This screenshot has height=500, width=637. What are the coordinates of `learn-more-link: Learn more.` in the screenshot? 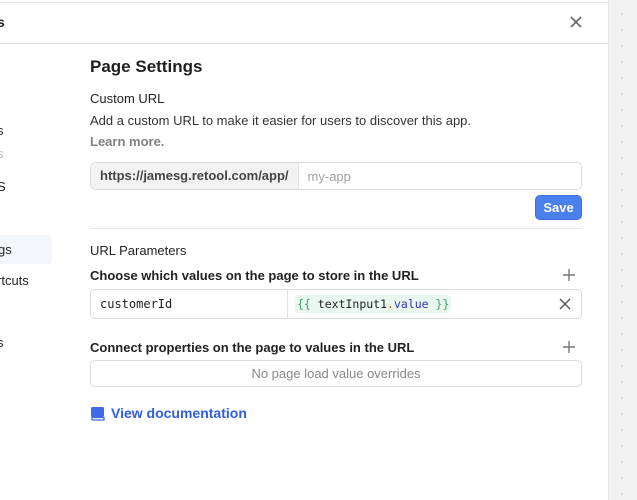 It's located at (127, 141).